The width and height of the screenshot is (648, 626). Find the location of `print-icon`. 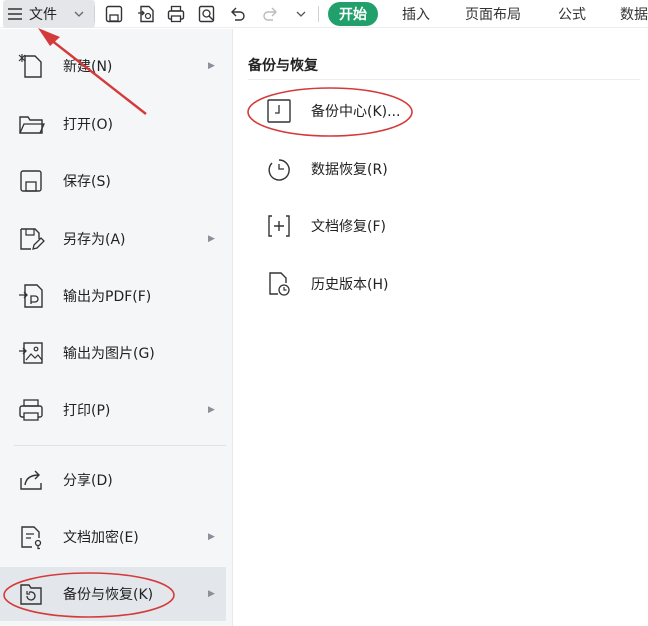

print-icon is located at coordinates (176, 14).